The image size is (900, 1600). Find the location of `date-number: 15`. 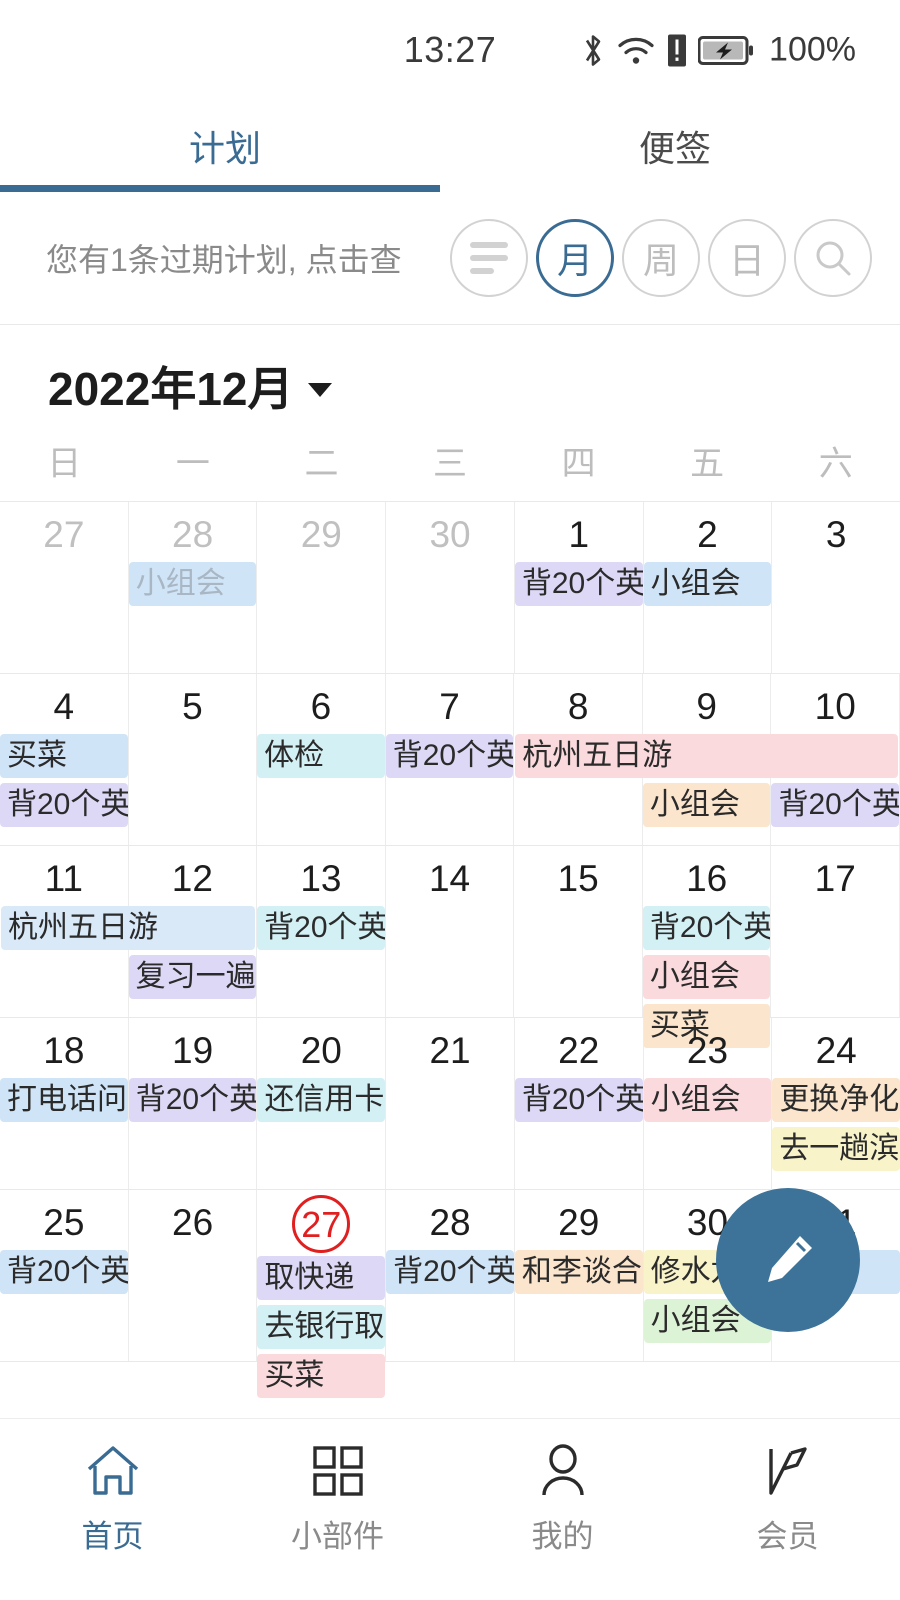

date-number: 15 is located at coordinates (578, 878).